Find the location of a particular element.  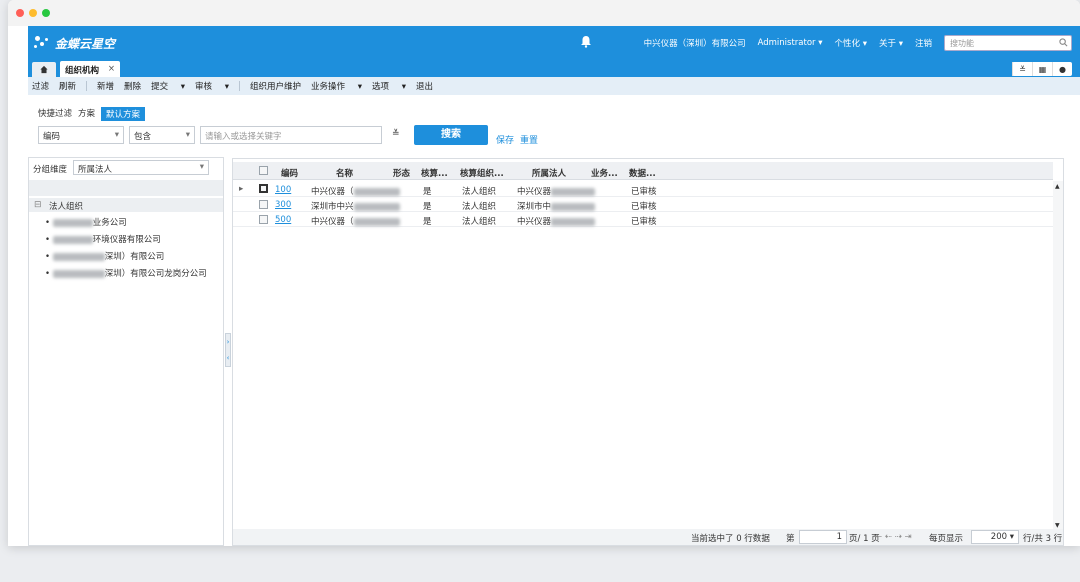

toolbar-audit: 审核 ▾ is located at coordinates (212, 86).